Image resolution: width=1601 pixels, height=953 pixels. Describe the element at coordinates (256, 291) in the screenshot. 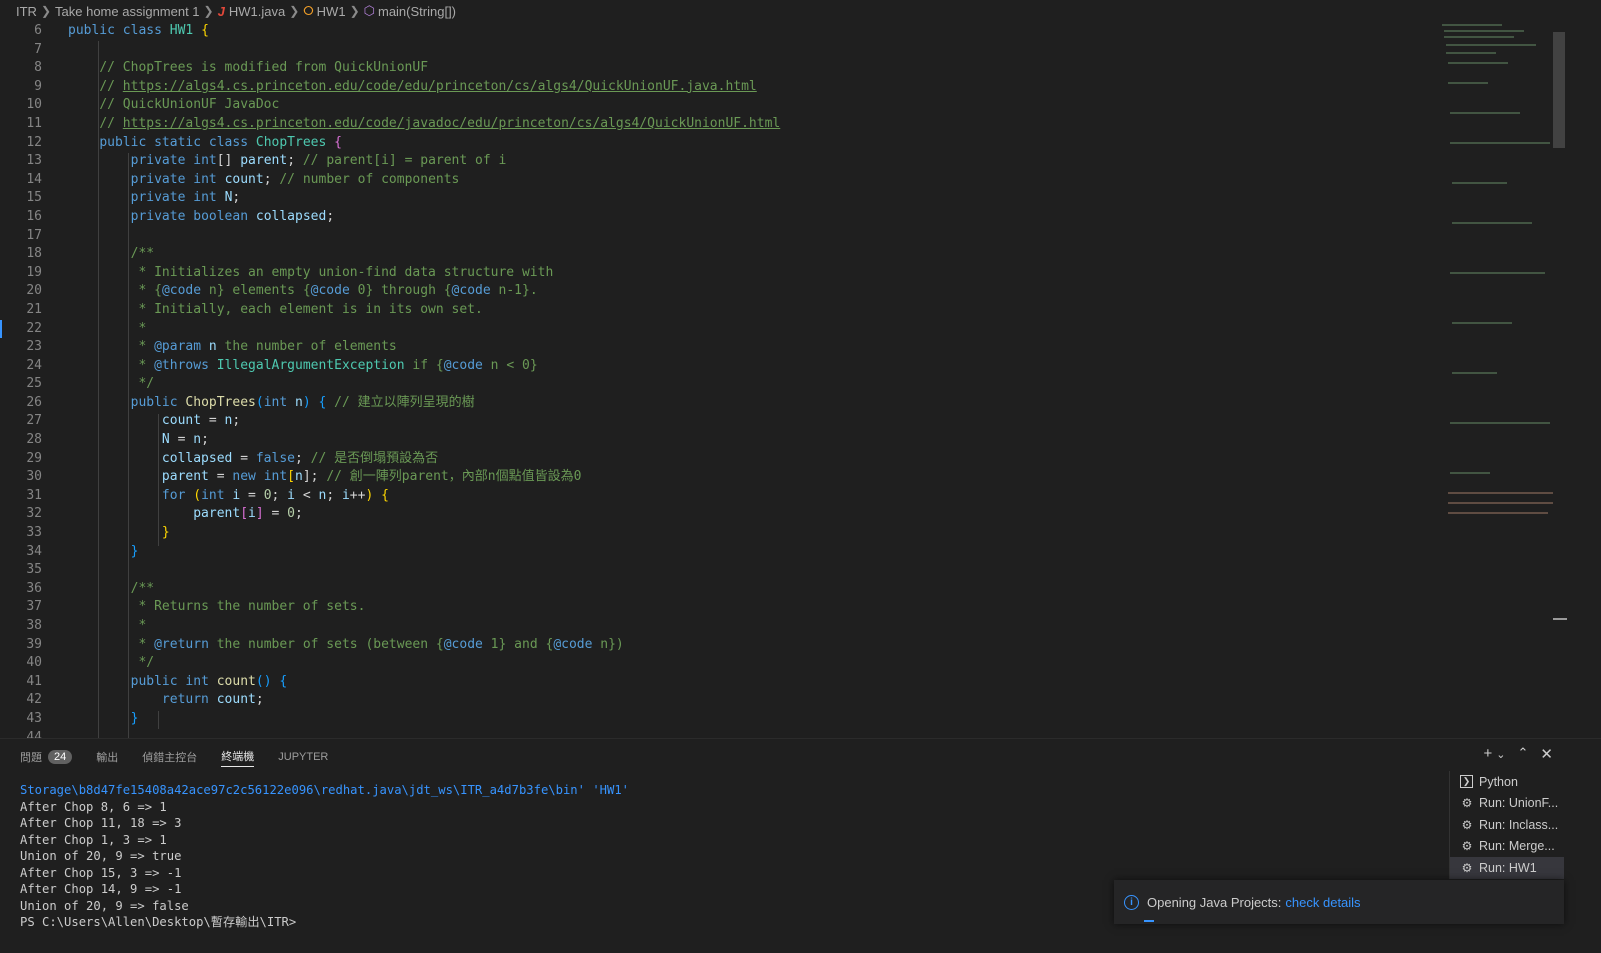

I see `code-comment: n} elements {` at that location.